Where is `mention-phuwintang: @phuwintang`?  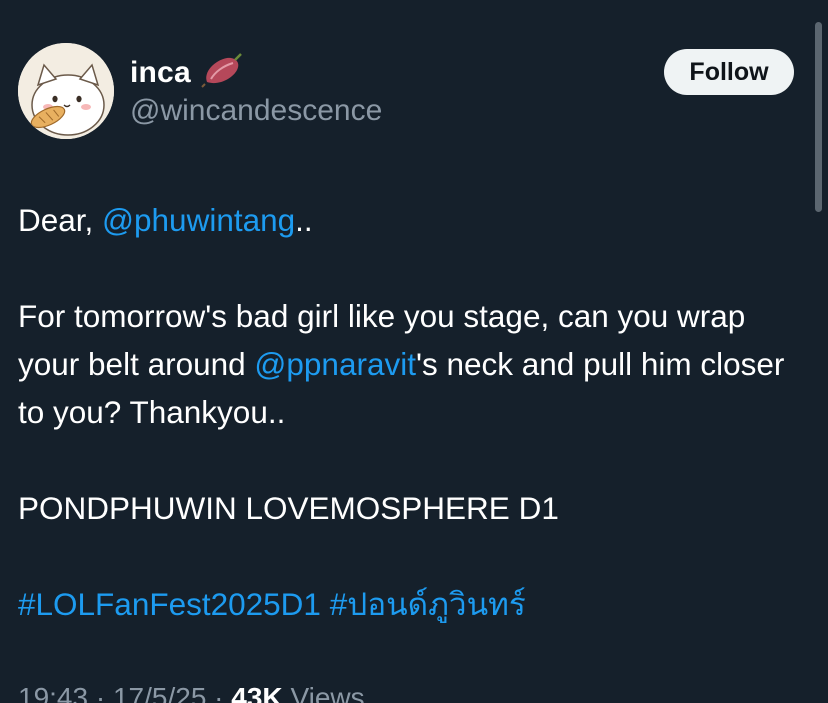 mention-phuwintang: @phuwintang is located at coordinates (198, 220).